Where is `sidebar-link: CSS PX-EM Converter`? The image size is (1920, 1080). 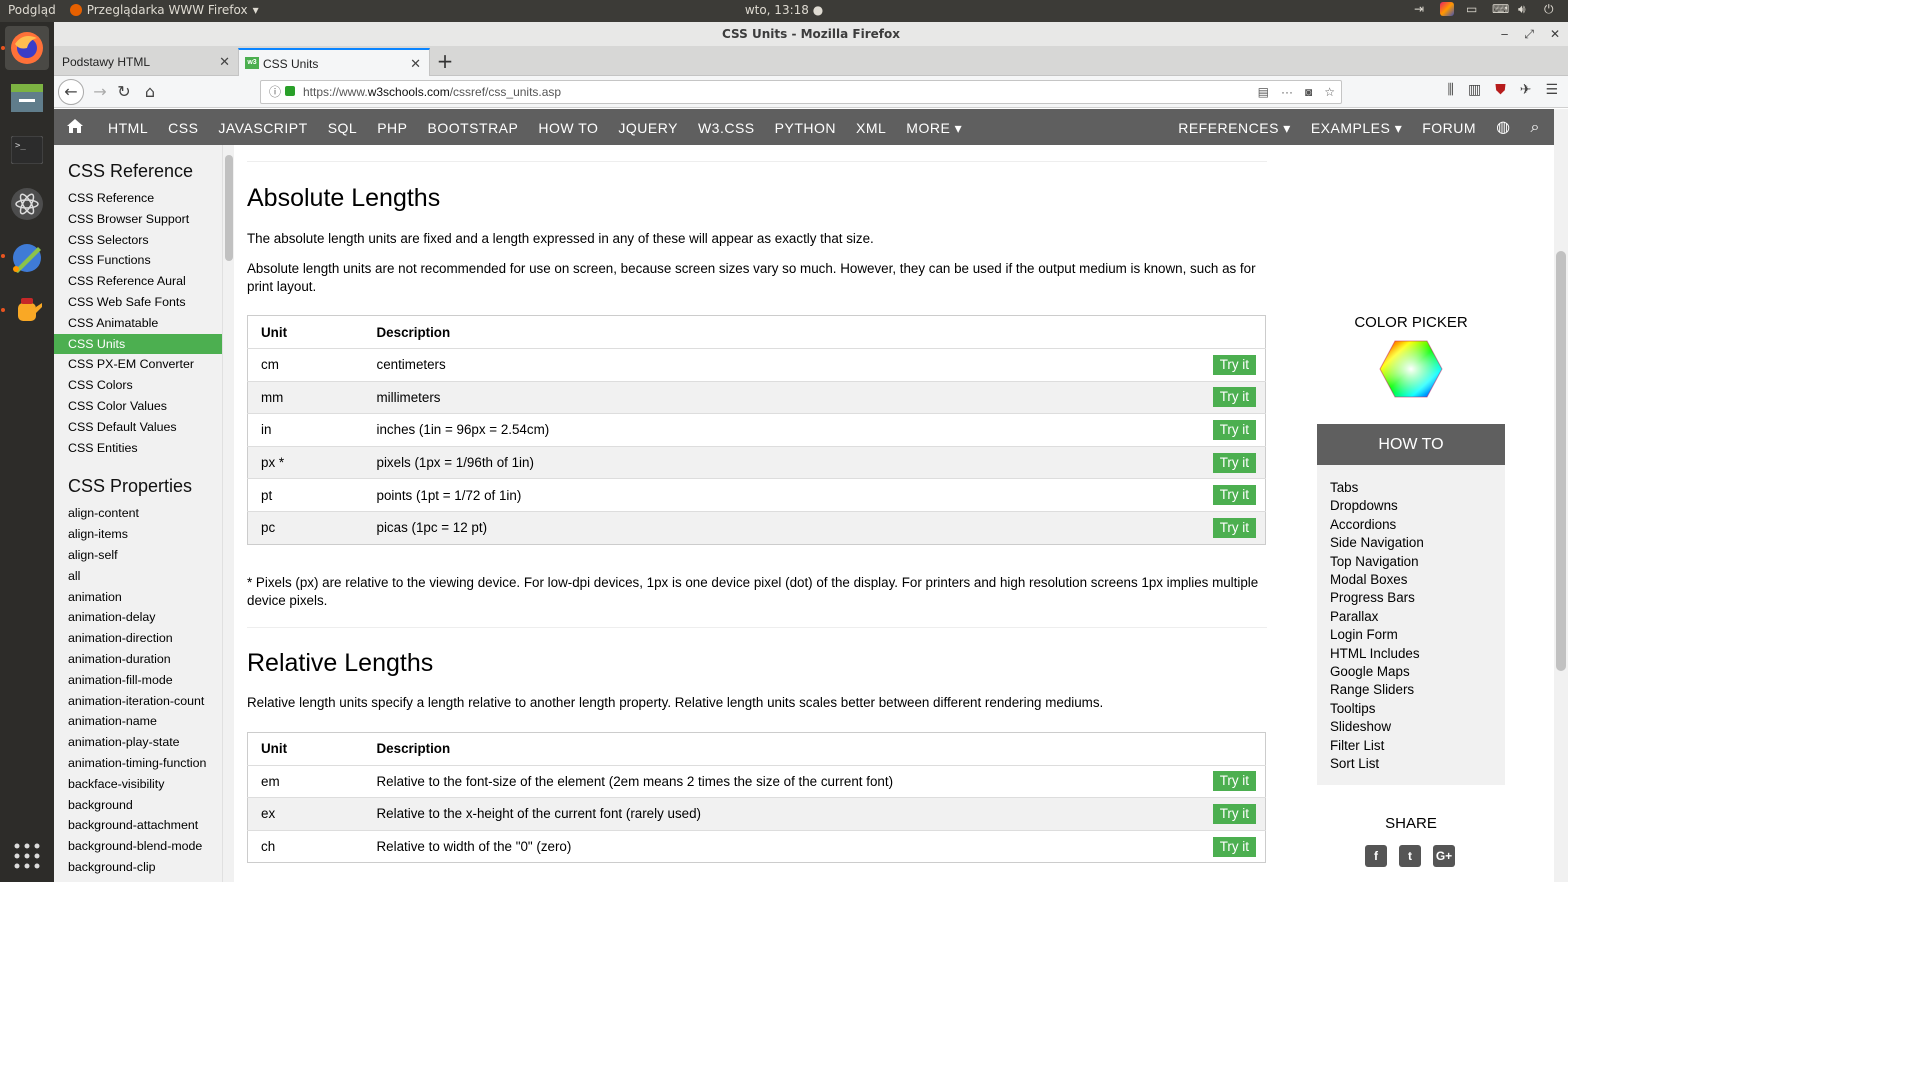
sidebar-link: CSS PX-EM Converter is located at coordinates (138, 364).